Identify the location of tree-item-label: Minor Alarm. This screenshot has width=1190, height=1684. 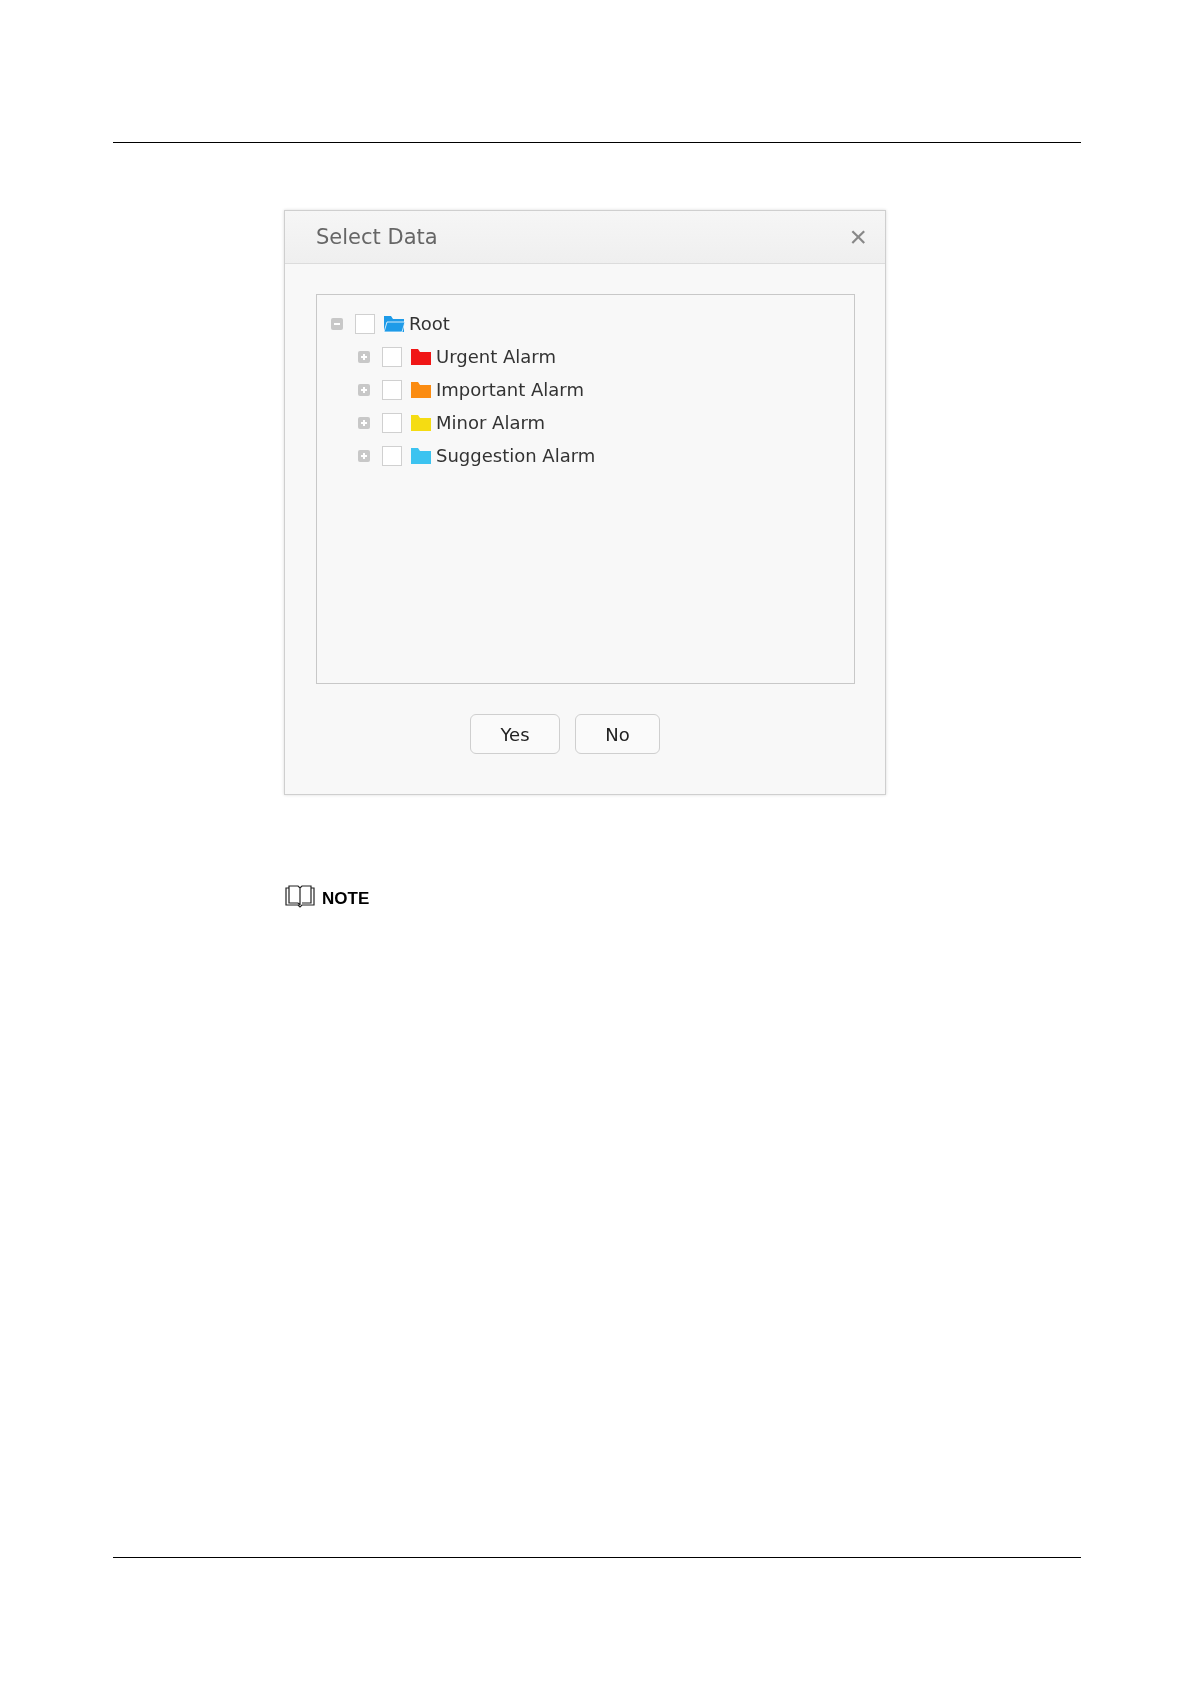
(491, 422).